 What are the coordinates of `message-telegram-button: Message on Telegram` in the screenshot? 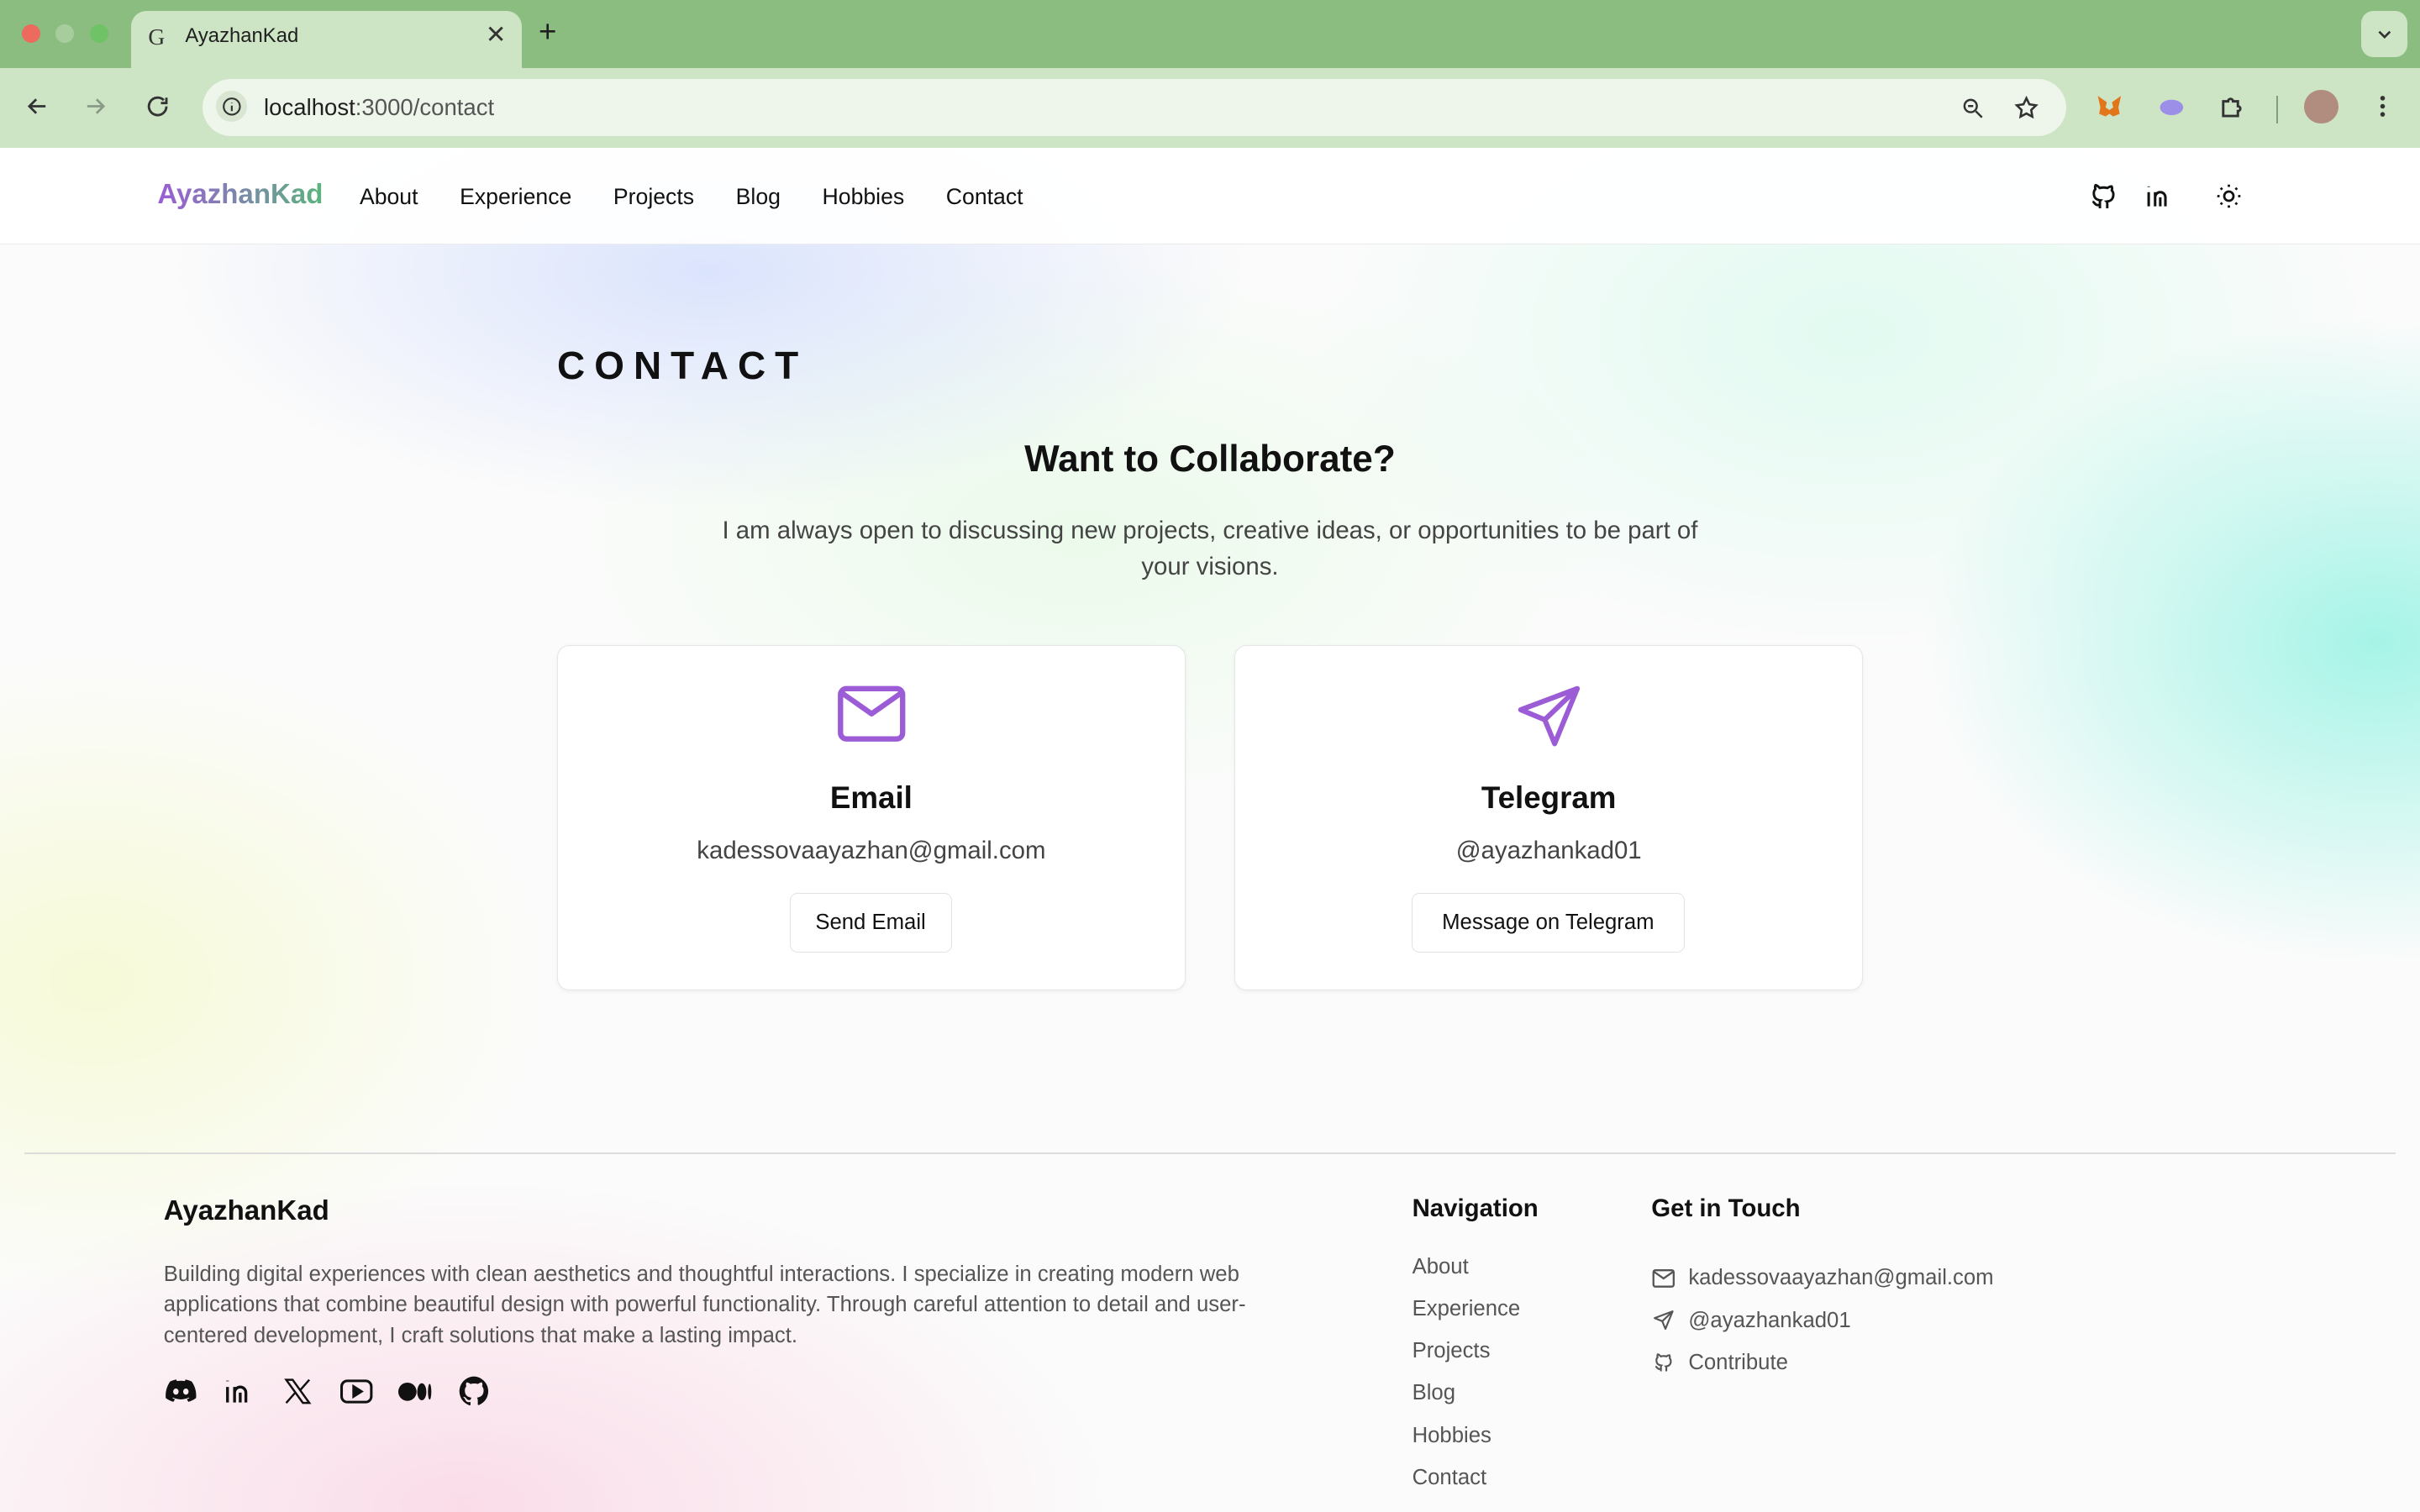 It's located at (1548, 922).